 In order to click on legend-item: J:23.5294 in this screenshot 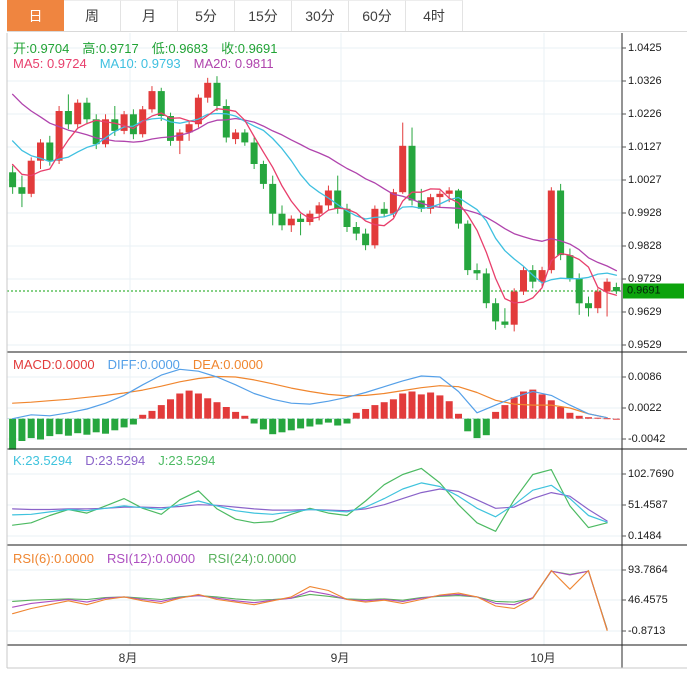, I will do `click(187, 460)`.